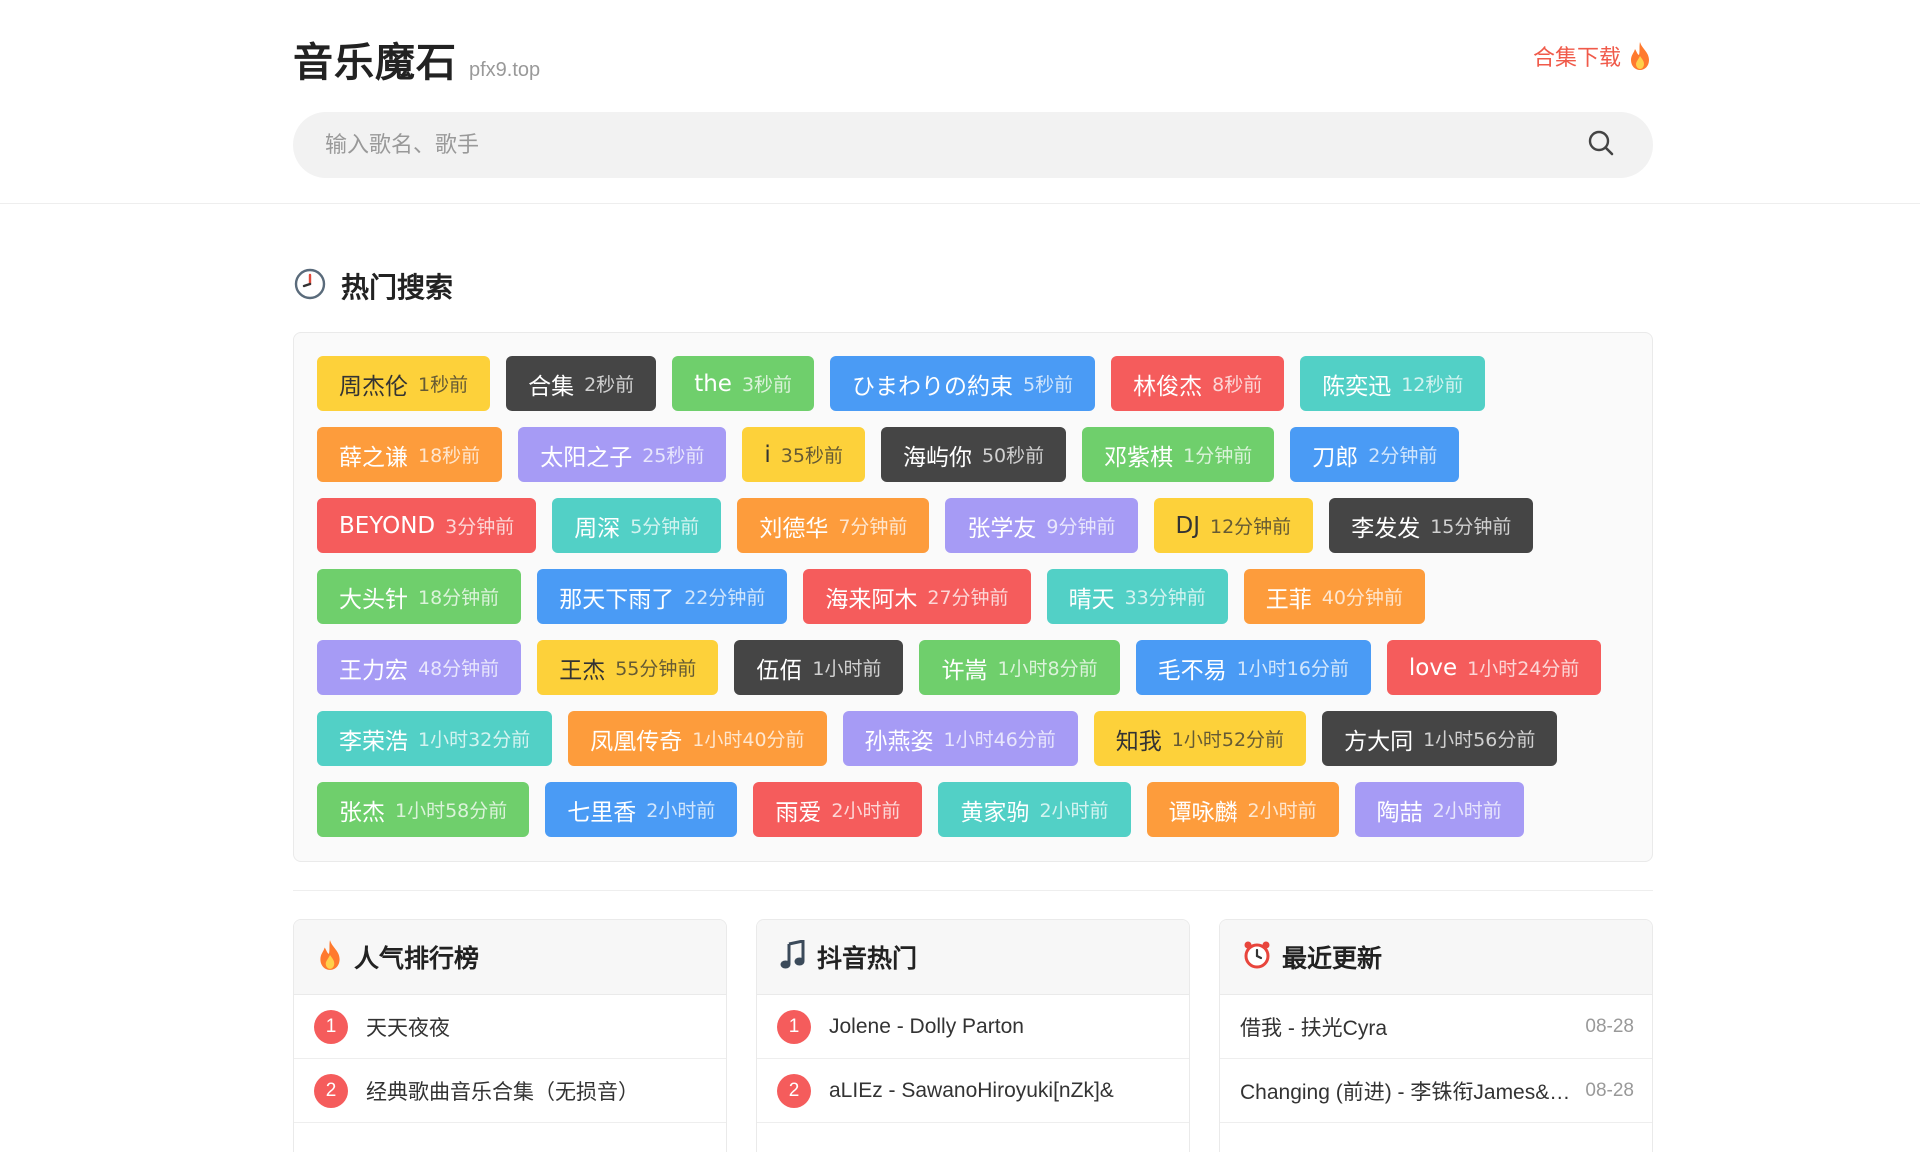 This screenshot has width=1920, height=1152. What do you see at coordinates (819, 667) in the screenshot?
I see `hot-search-tag: 伍佰 1小时前` at bounding box center [819, 667].